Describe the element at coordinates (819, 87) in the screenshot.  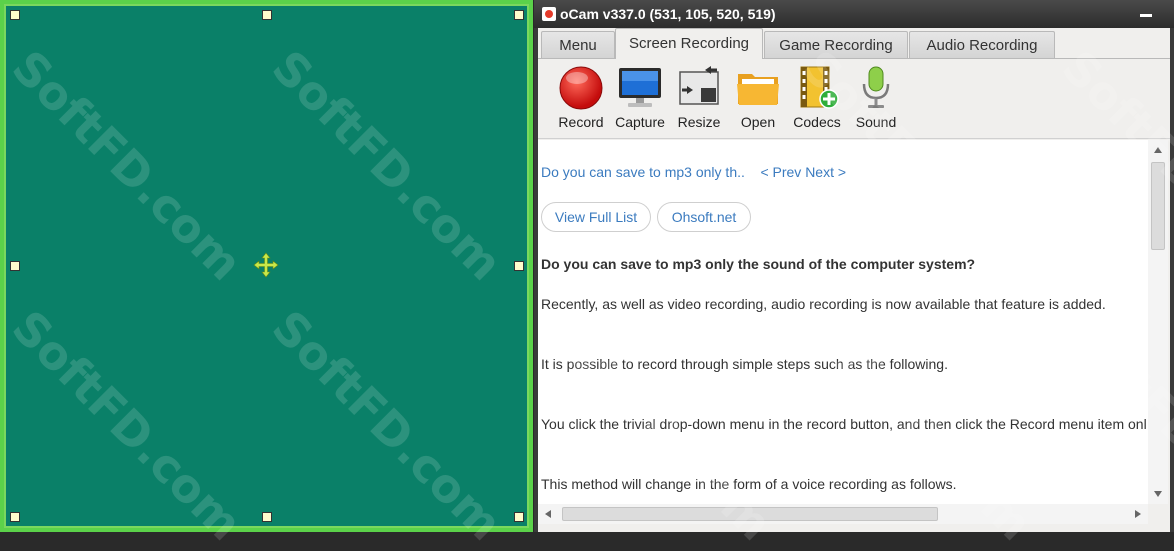
I see `film-icon` at that location.